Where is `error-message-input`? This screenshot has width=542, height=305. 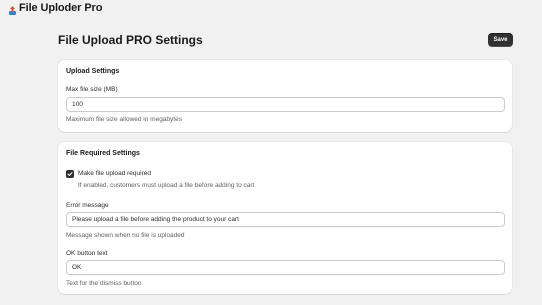 error-message-input is located at coordinates (285, 219).